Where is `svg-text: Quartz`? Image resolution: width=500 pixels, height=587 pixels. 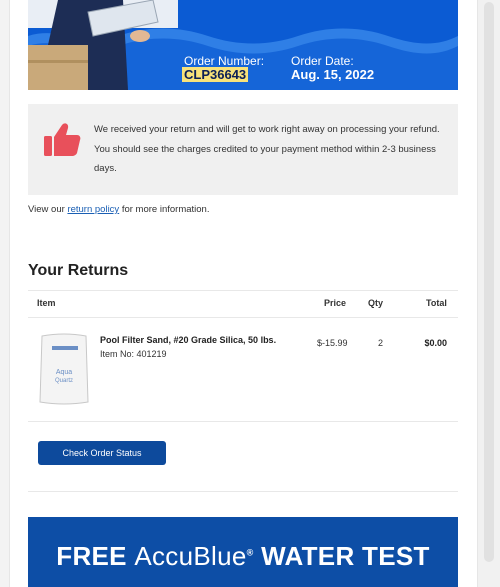 svg-text: Quartz is located at coordinates (64, 381).